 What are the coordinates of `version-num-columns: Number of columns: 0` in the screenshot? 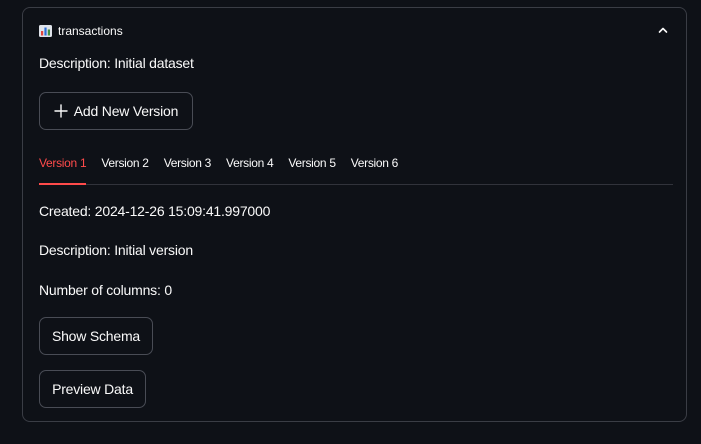 It's located at (105, 290).